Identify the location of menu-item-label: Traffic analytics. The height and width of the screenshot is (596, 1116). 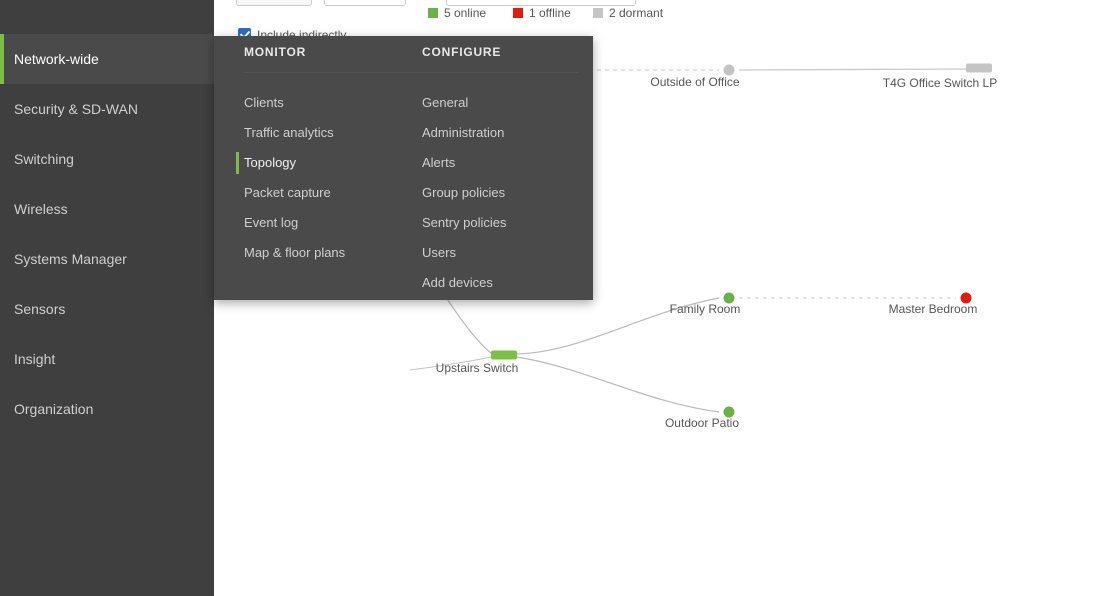
(289, 132).